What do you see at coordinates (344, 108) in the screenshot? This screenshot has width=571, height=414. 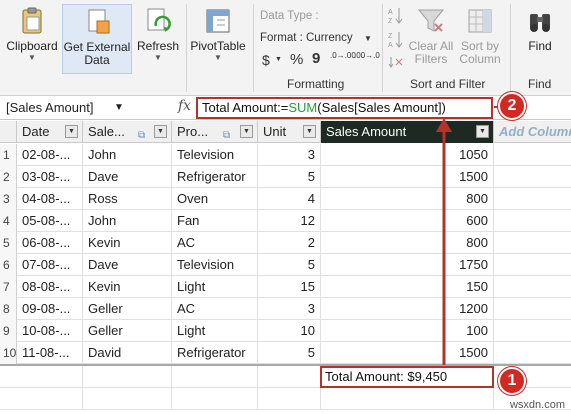 I see `formula-input: Total Amount:=SUM(Sales[Sales Amount])` at bounding box center [344, 108].